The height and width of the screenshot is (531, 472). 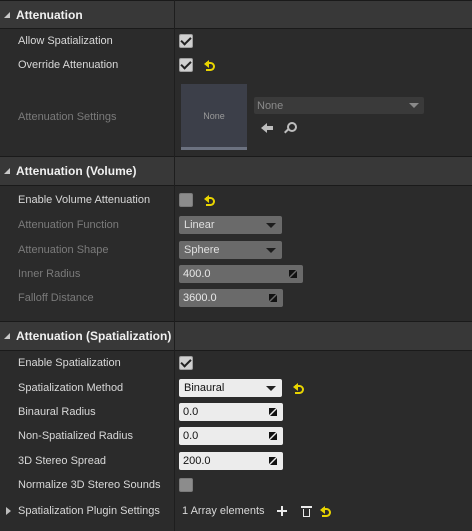 I want to click on row-attenuation-function: Attenuation Function Linear, so click(x=236, y=224).